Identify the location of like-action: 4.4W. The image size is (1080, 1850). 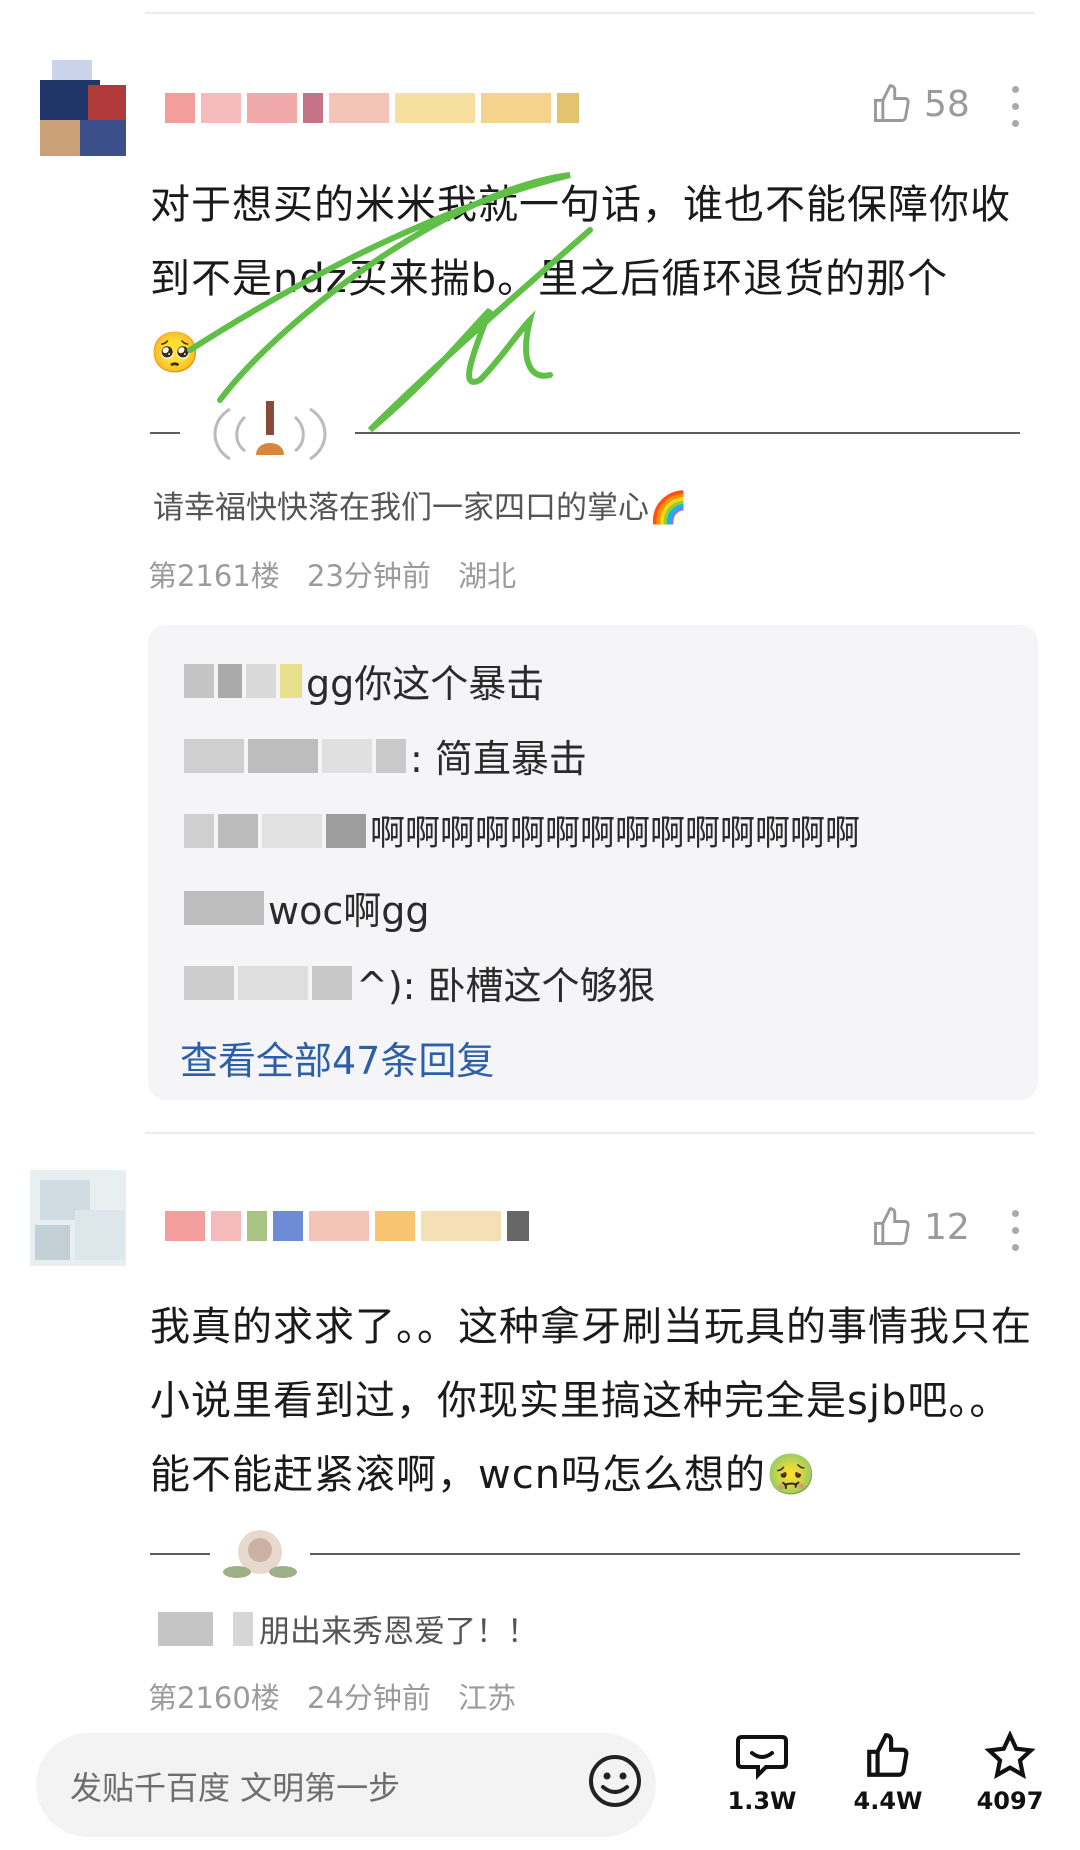
(888, 1773).